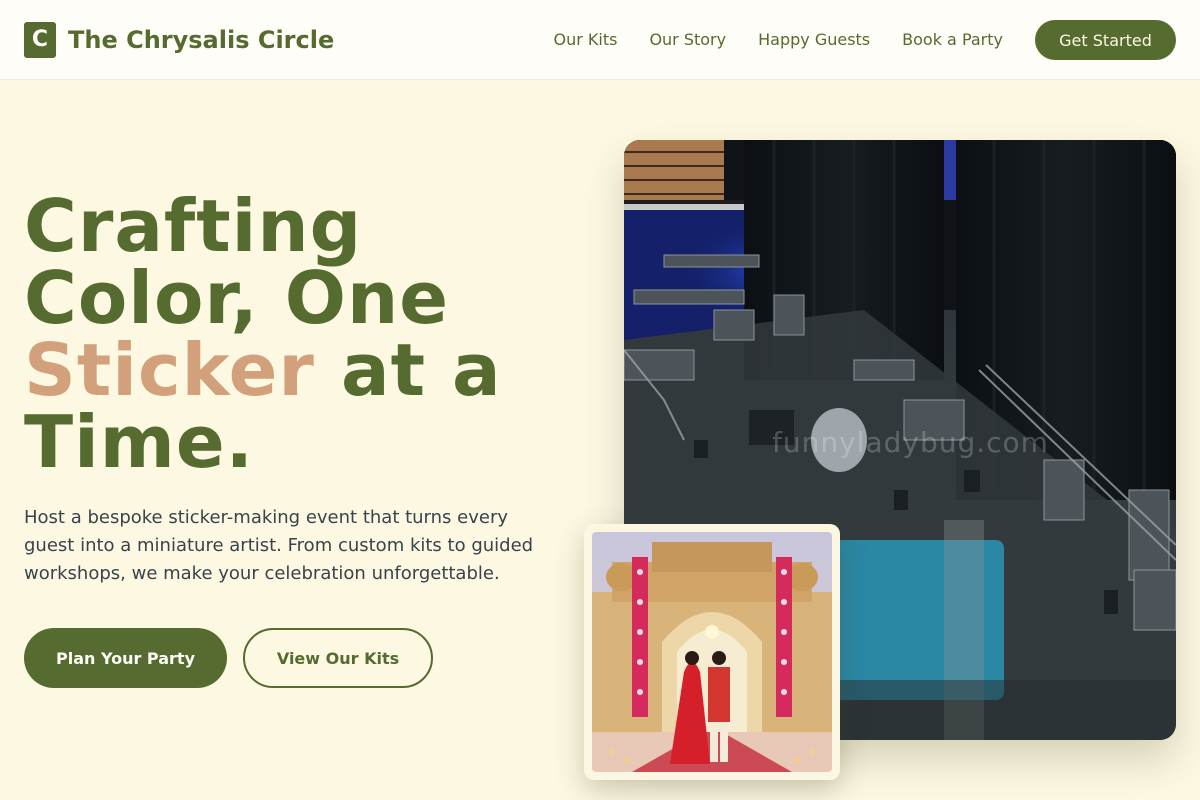  What do you see at coordinates (952, 40) in the screenshot?
I see `nav-link-book-a-party: Book a Party` at bounding box center [952, 40].